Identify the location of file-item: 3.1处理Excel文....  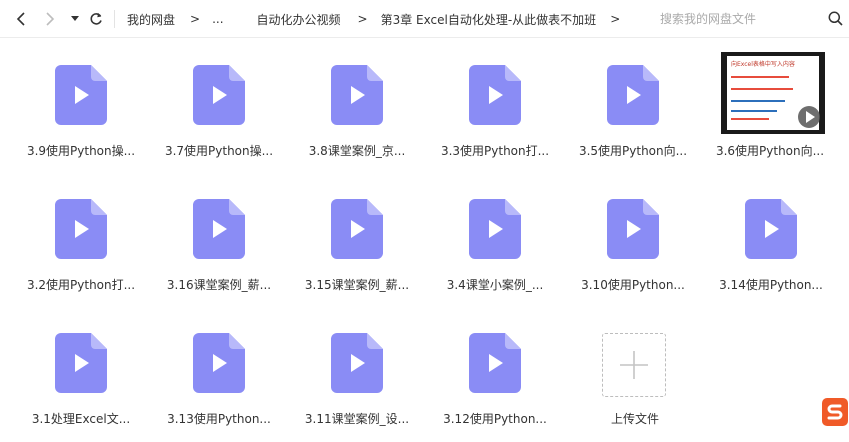
(75, 366).